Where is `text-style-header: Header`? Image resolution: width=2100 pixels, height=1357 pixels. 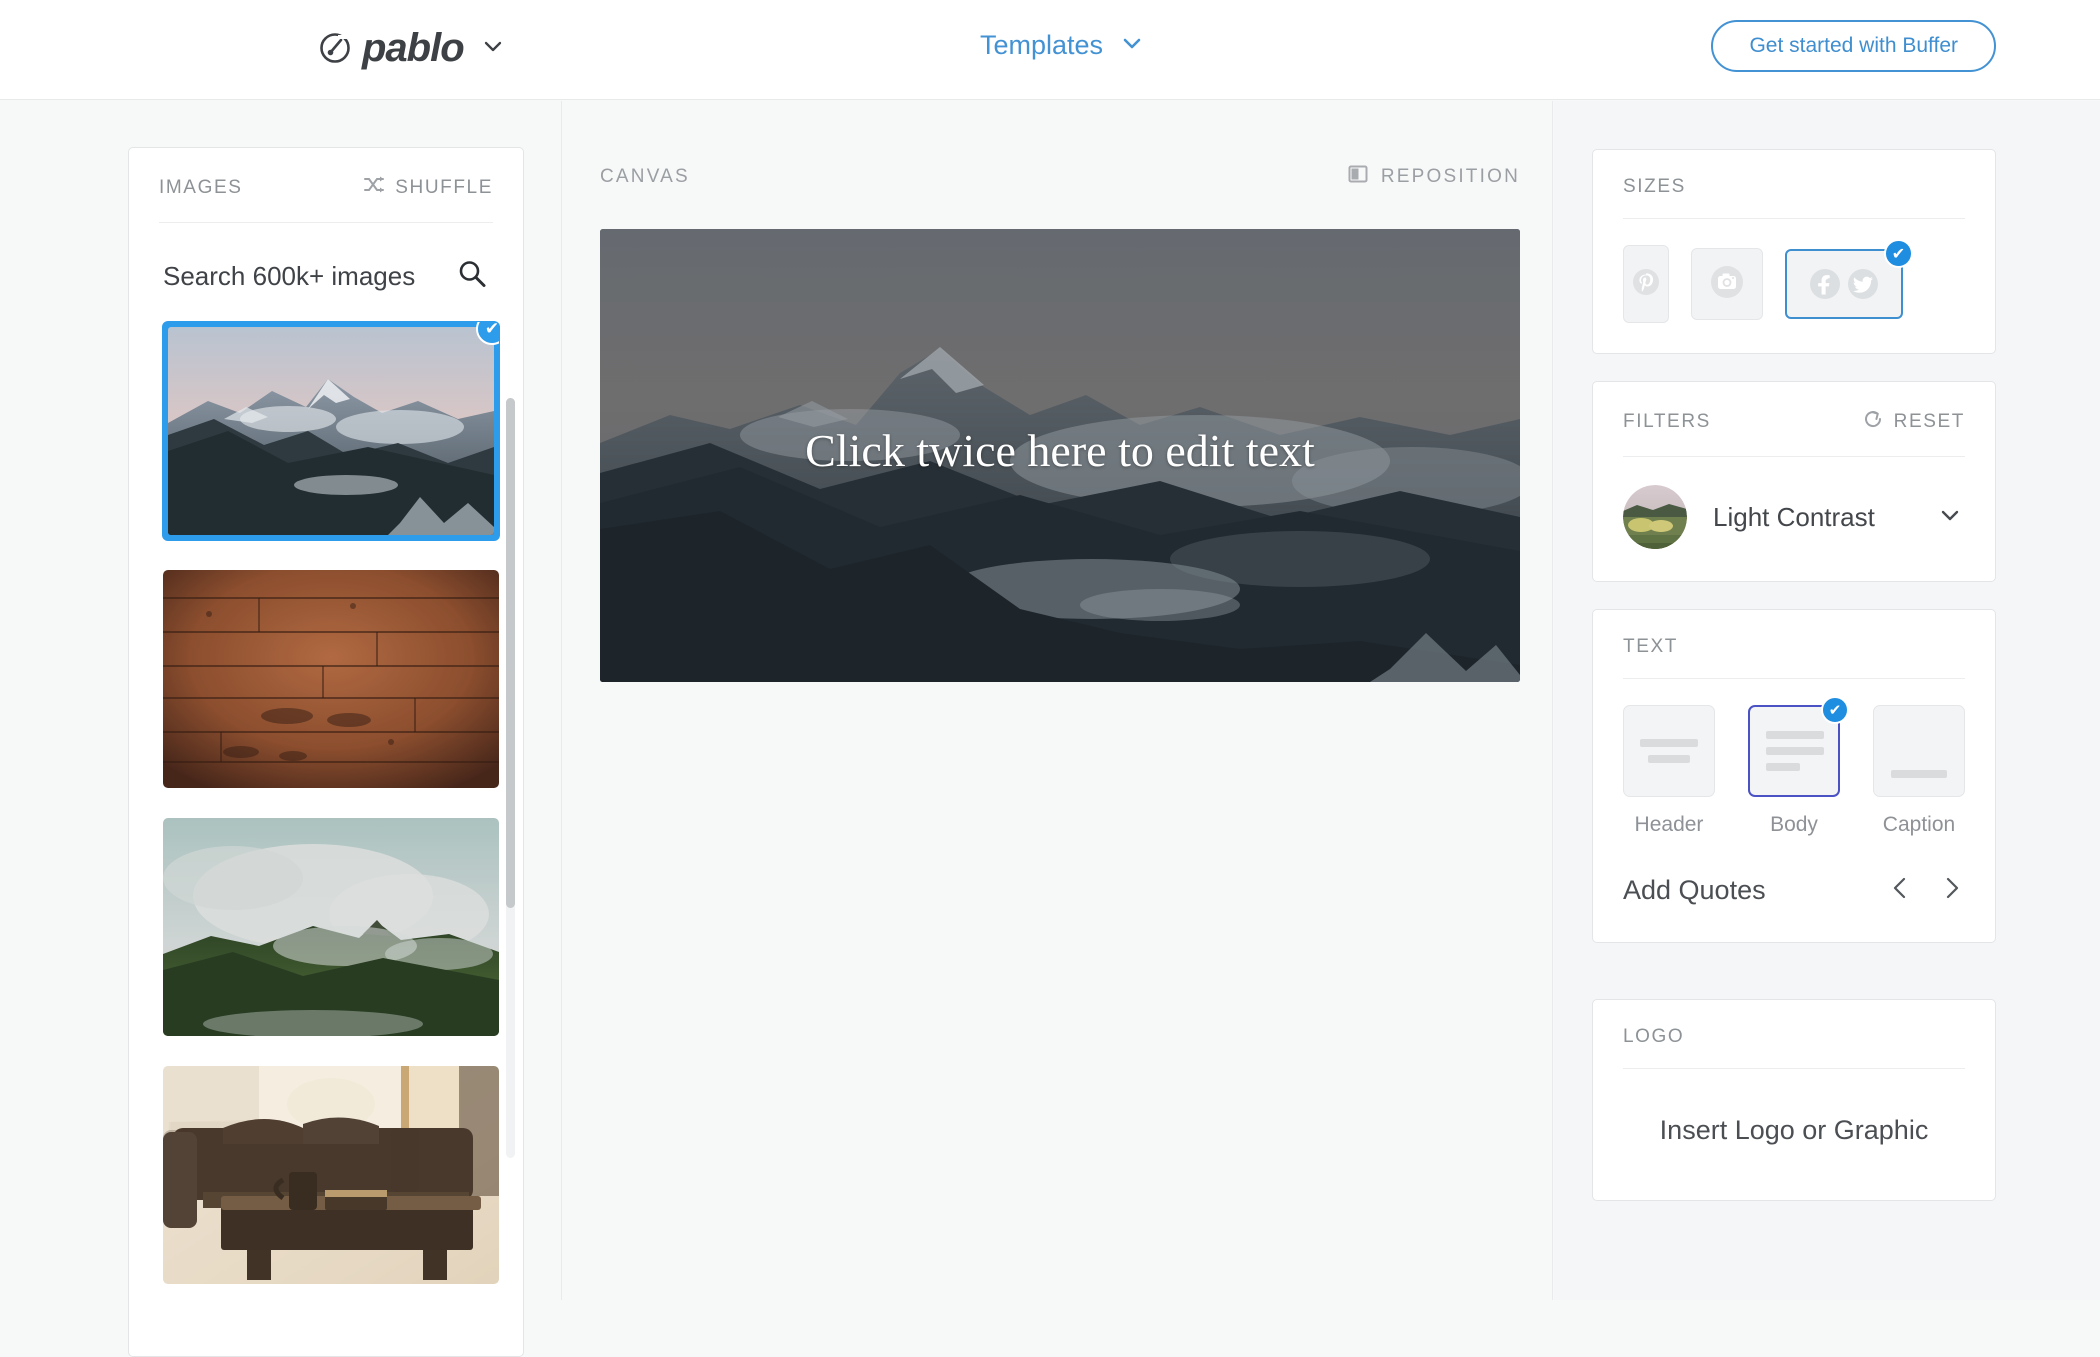 text-style-header: Header is located at coordinates (1669, 771).